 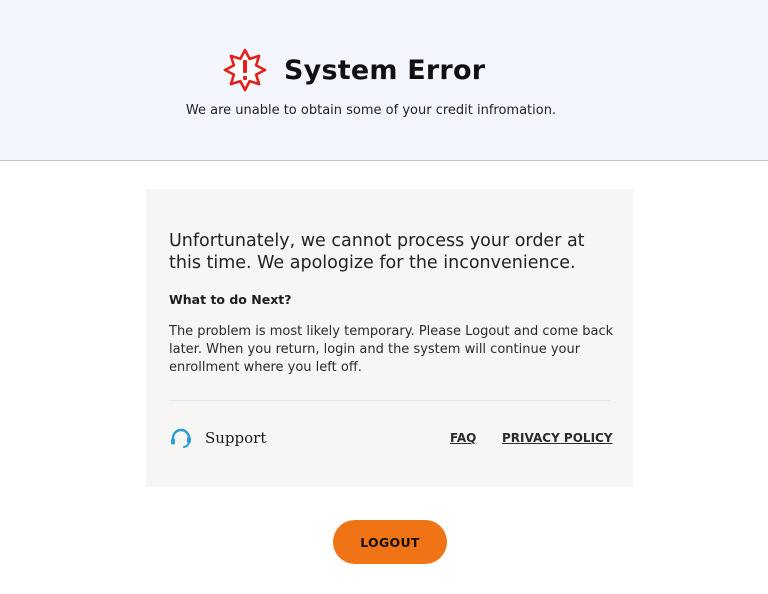 What do you see at coordinates (390, 542) in the screenshot?
I see `logout-button: LOGOUT` at bounding box center [390, 542].